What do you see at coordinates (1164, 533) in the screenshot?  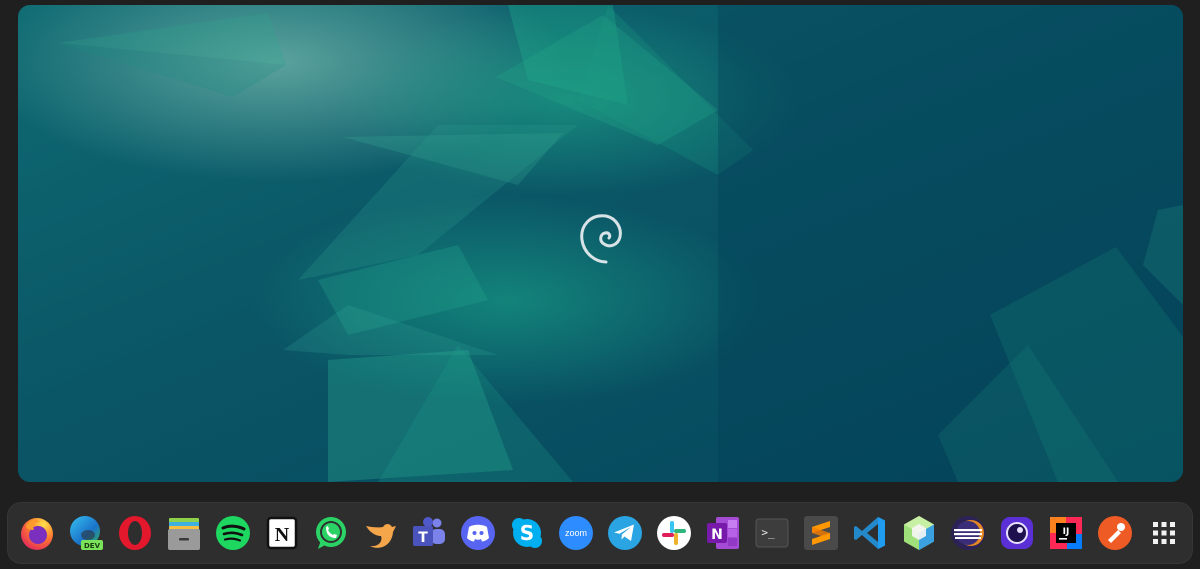 I see `app-grid-icon` at bounding box center [1164, 533].